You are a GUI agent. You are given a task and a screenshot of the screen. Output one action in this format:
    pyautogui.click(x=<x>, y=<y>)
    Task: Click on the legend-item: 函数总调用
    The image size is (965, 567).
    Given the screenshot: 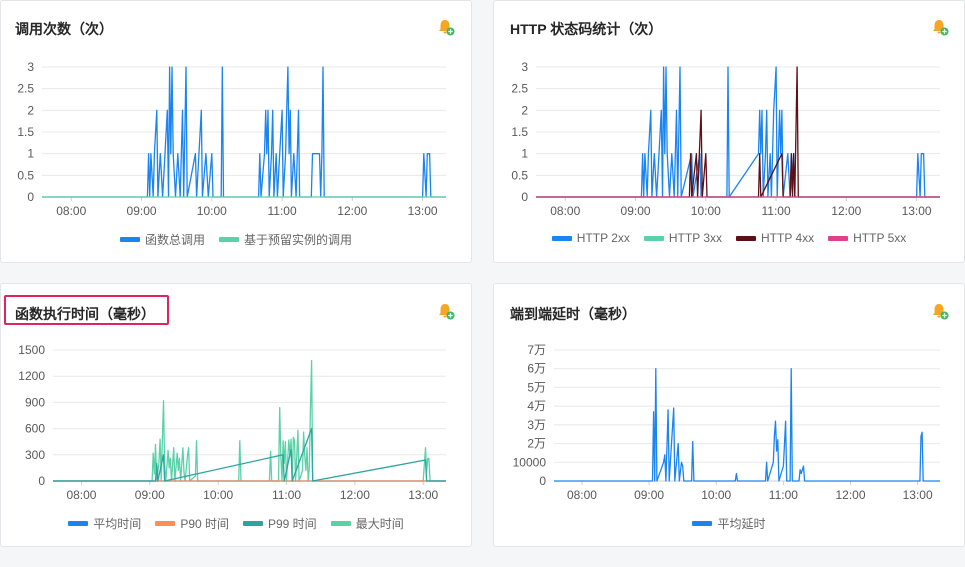 What is the action you would take?
    pyautogui.click(x=162, y=239)
    